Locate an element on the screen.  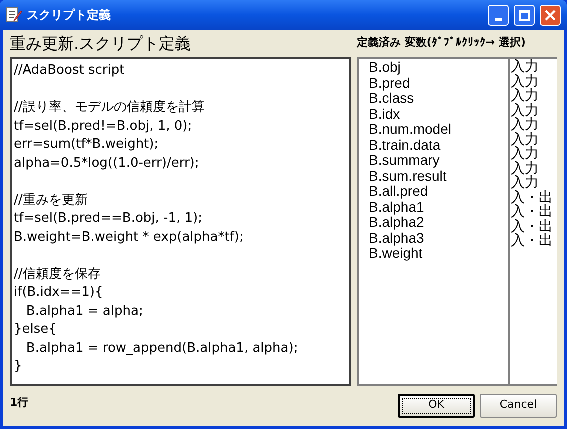
maximize-icon is located at coordinates (524, 15).